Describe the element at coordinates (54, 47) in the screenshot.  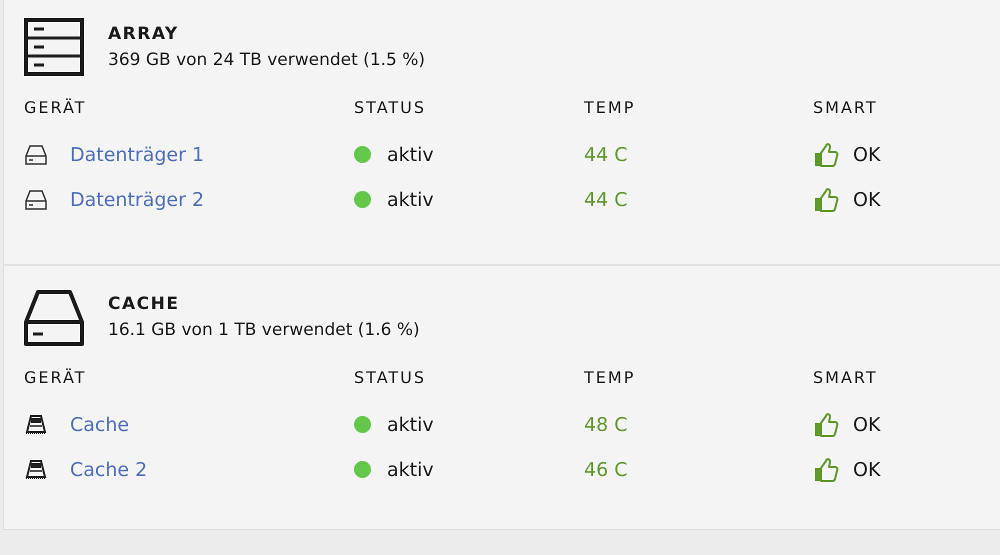
I see `server-icon` at that location.